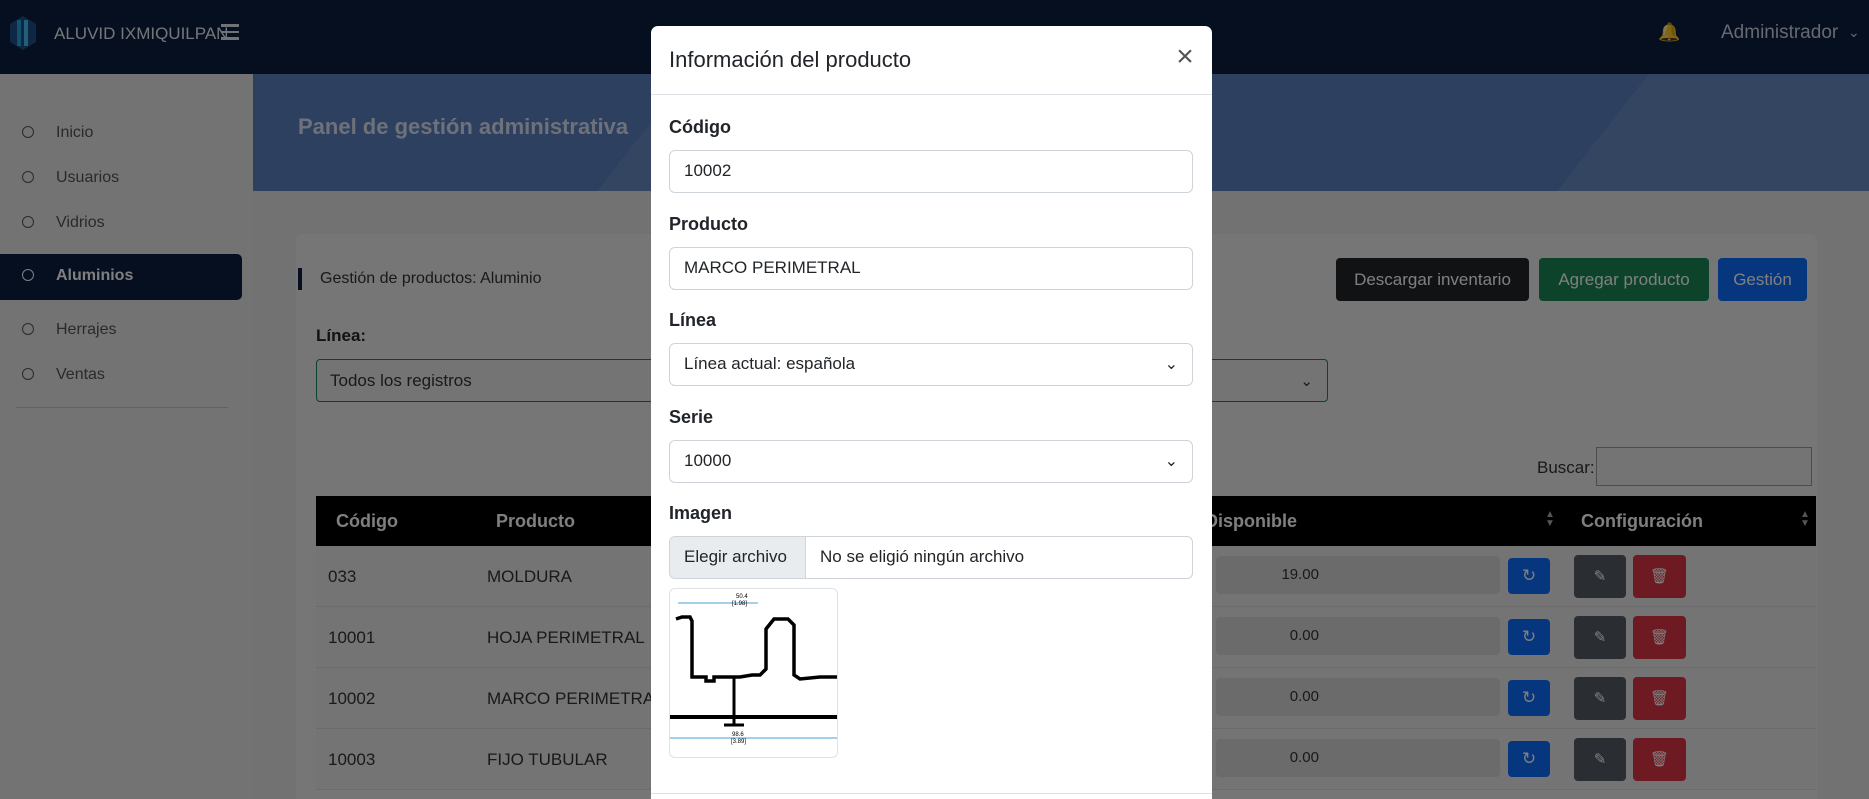 The image size is (1869, 799). What do you see at coordinates (772, 267) in the screenshot?
I see `product-value: MARCO PERIMETRAL` at bounding box center [772, 267].